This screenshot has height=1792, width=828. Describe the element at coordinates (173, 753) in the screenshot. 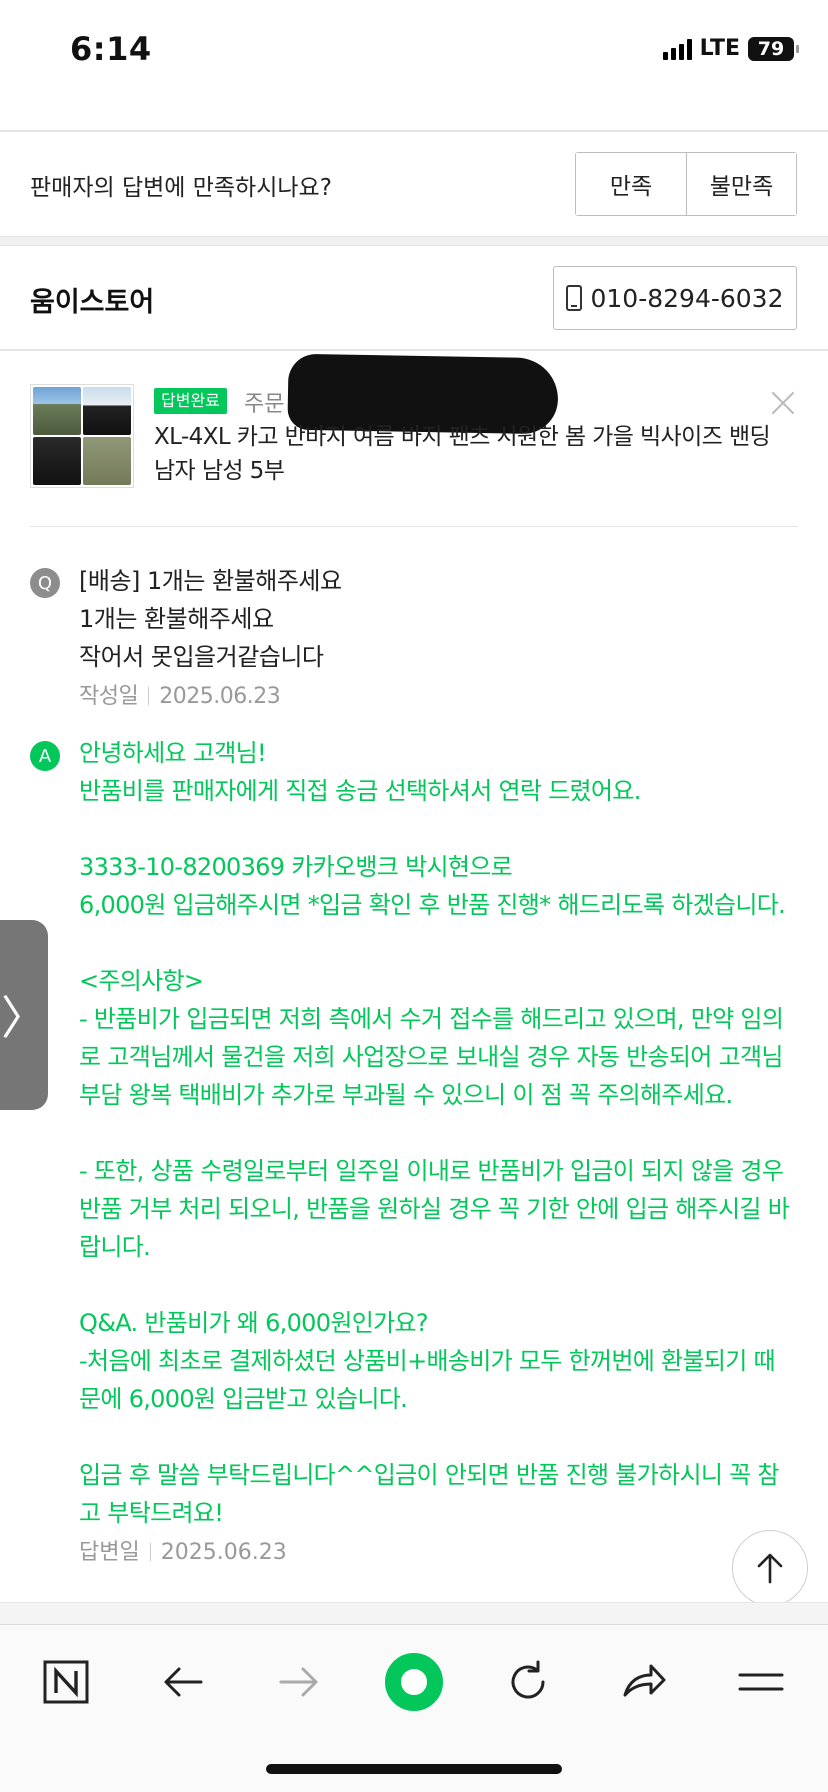

I see `answer-line: 안녕하세요 고객님!` at that location.